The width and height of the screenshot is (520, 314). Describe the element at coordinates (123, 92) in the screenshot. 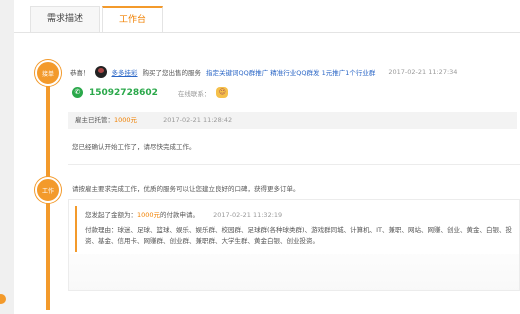

I see `phone-number: 15092728602` at that location.